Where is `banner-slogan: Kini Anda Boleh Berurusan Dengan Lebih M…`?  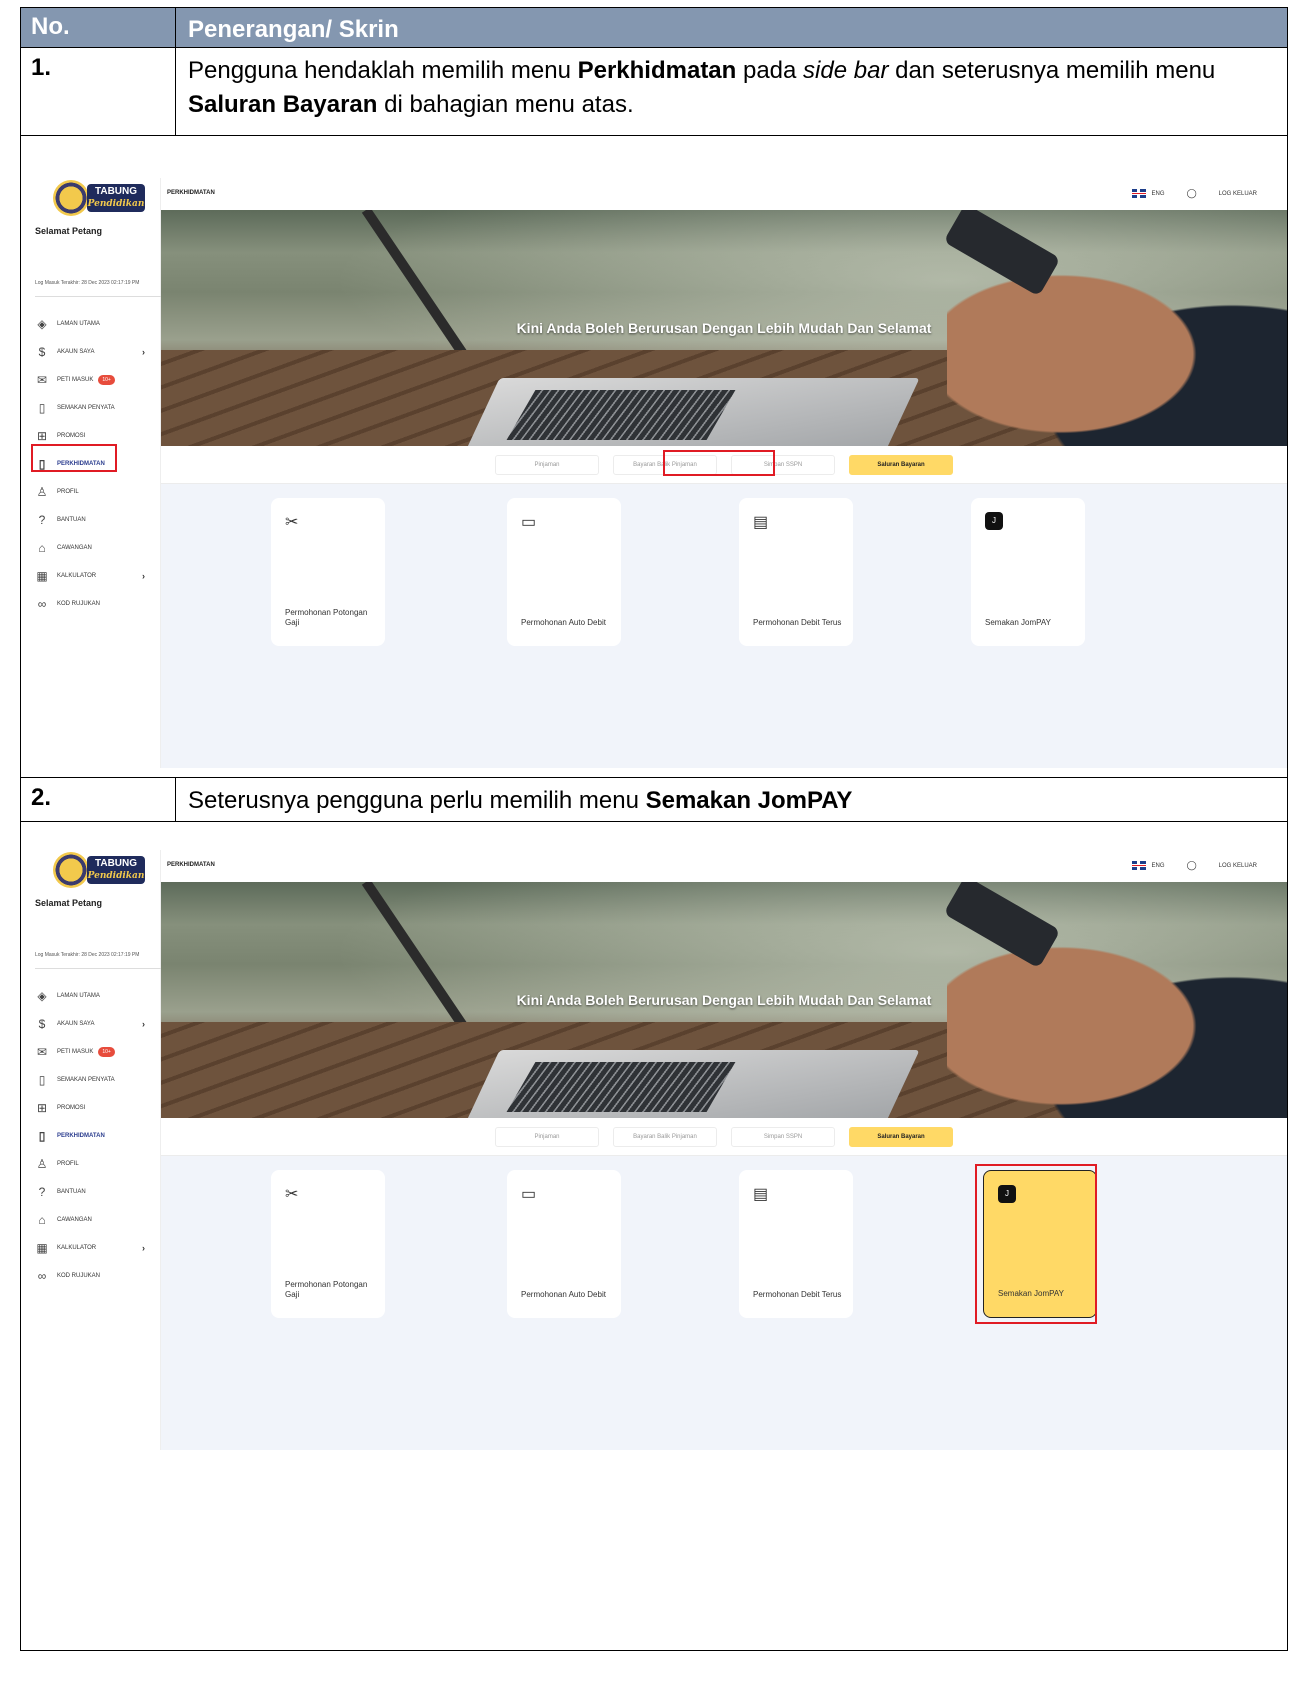
banner-slogan: Kini Anda Boleh Berurusan Dengan Lebih M… is located at coordinates (724, 1000).